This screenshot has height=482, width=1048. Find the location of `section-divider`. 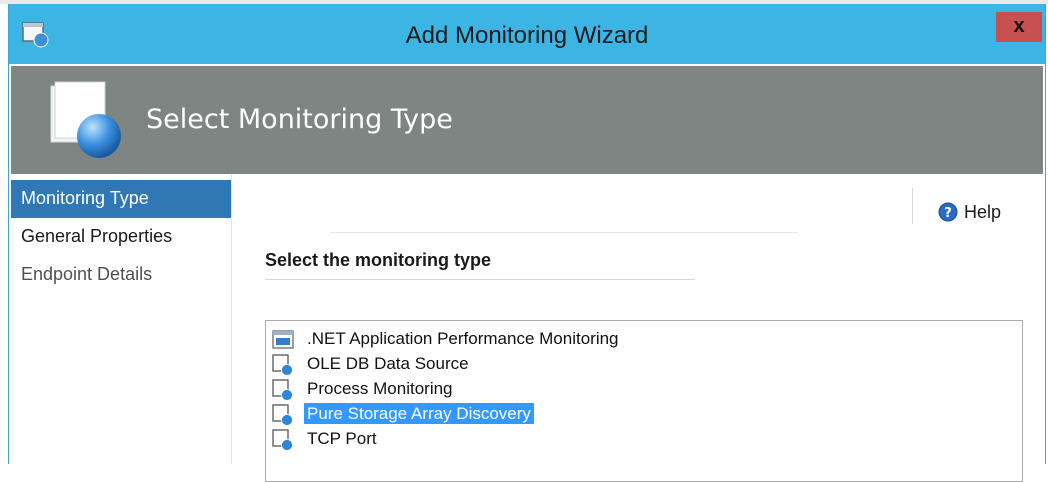

section-divider is located at coordinates (480, 279).